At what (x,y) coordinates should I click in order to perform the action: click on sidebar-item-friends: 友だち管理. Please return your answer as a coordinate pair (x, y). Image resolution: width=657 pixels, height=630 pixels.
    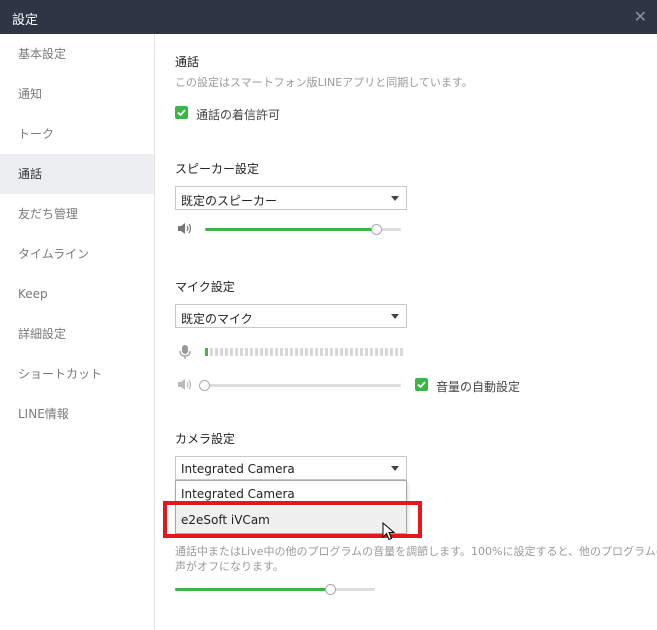
    Looking at the image, I should click on (77, 214).